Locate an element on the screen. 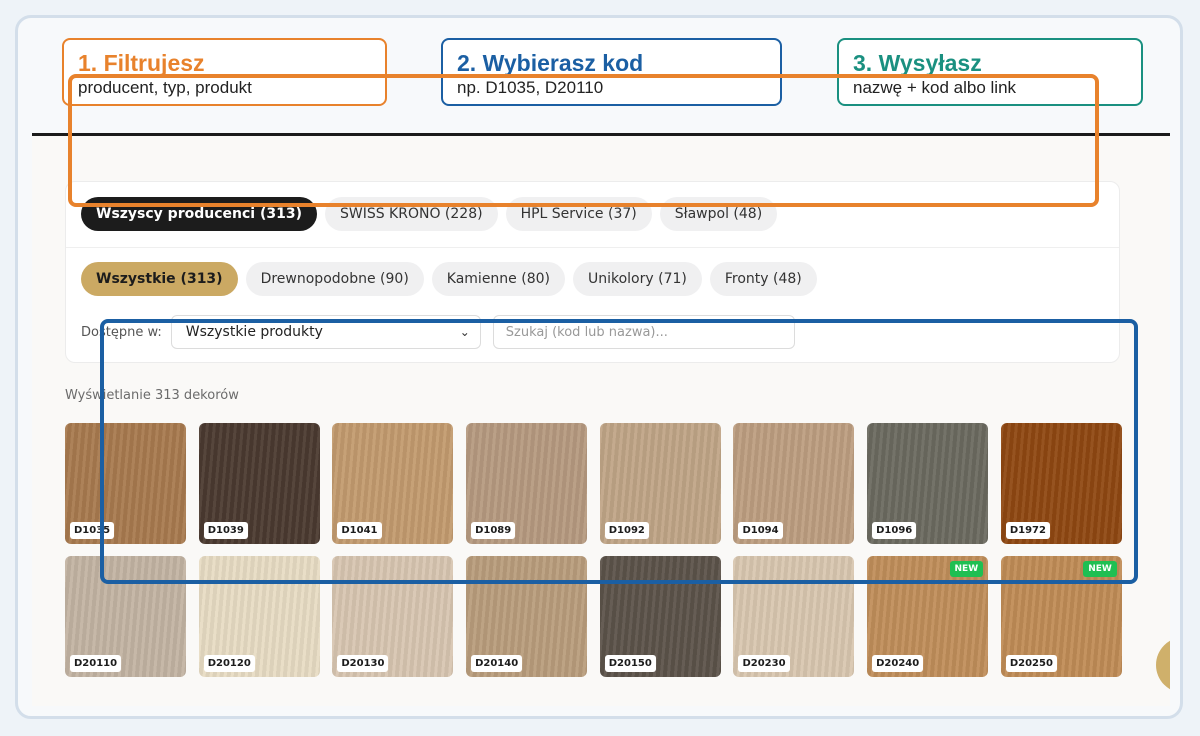  step-3-card: 3. Wysyłasz nazwę + kod albo link is located at coordinates (990, 72).